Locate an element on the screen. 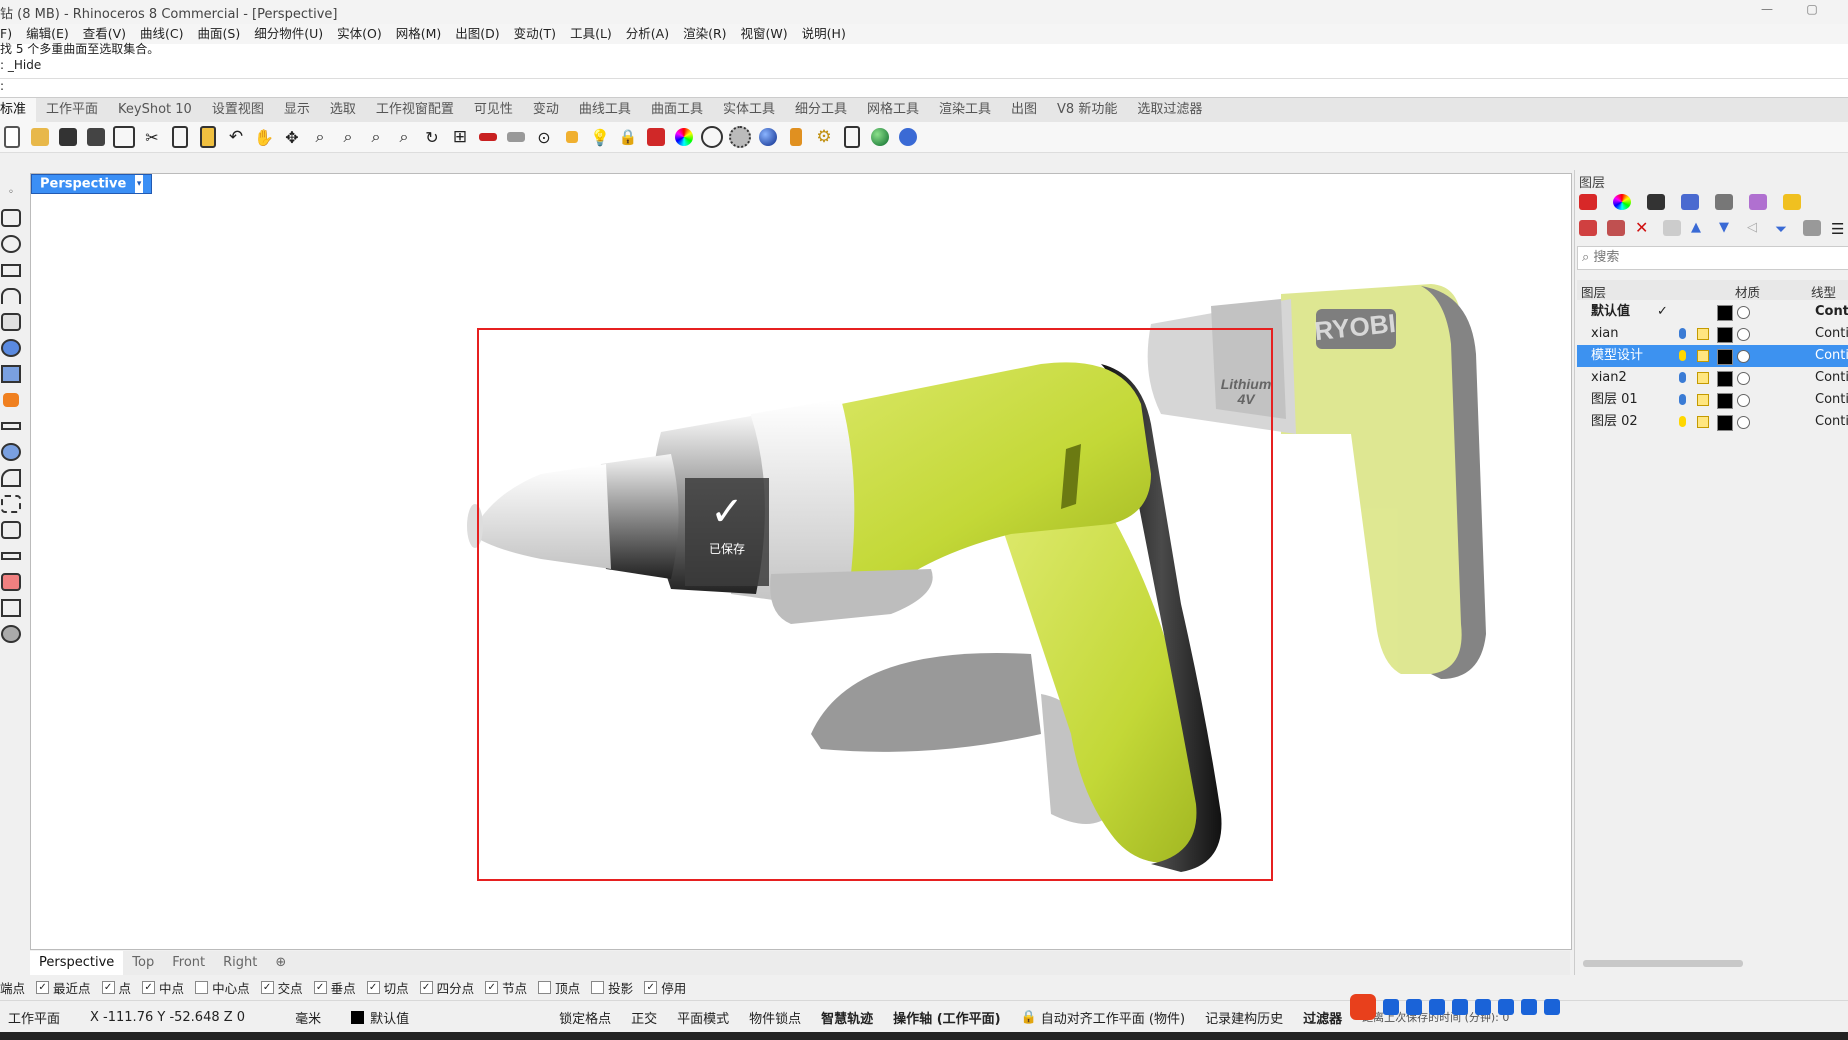  tab-render-tools: 渲染工具 is located at coordinates (965, 110).